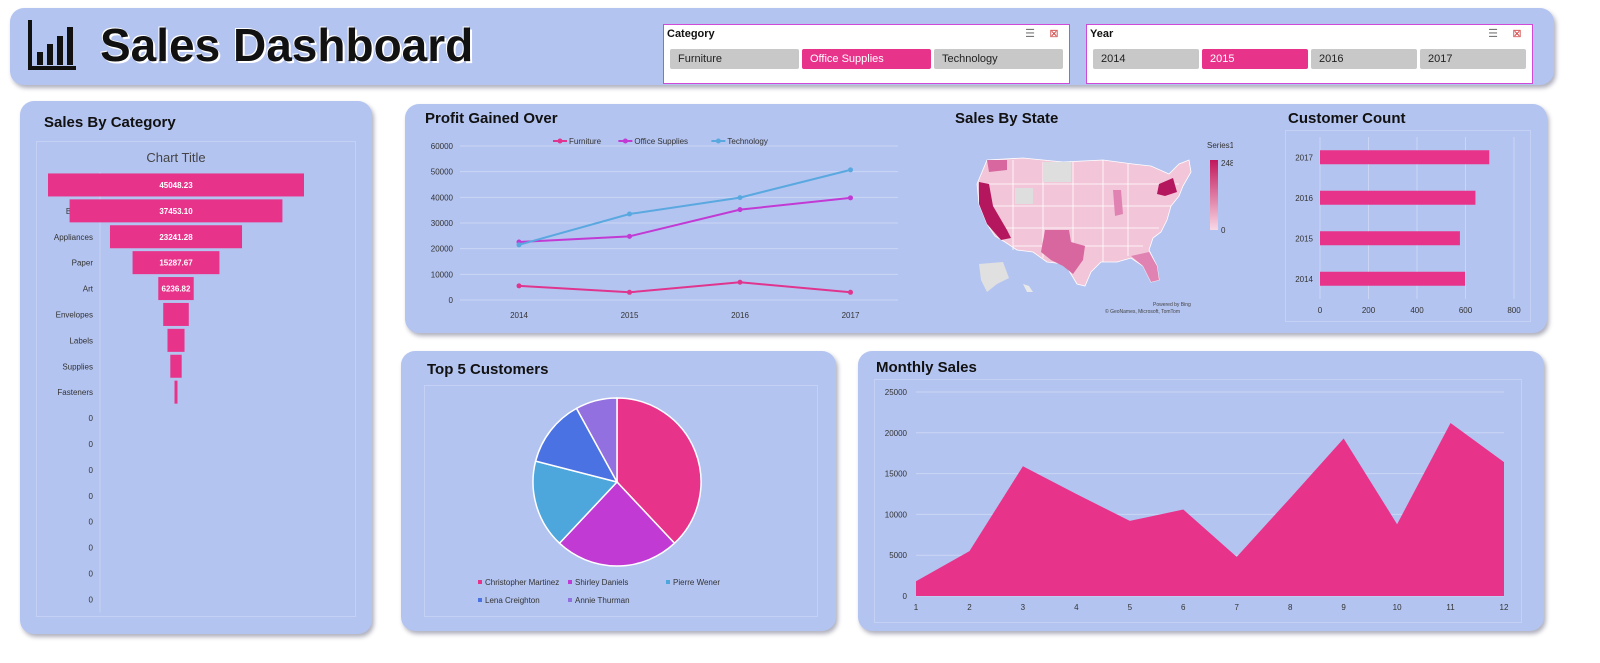 This screenshot has width=1600, height=663. Describe the element at coordinates (1210, 509) in the screenshot. I see `monthly-area` at that location.